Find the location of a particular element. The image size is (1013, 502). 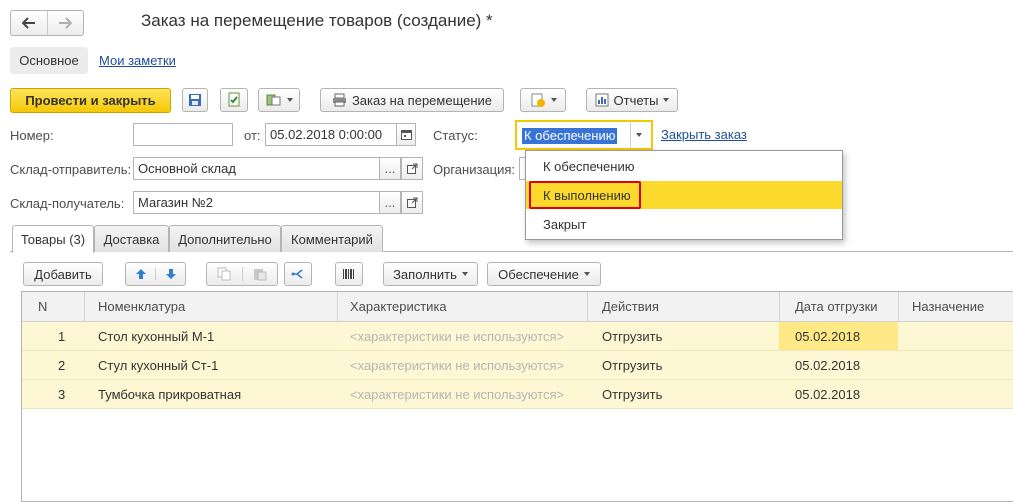

column-actions: Действия is located at coordinates (684, 306).